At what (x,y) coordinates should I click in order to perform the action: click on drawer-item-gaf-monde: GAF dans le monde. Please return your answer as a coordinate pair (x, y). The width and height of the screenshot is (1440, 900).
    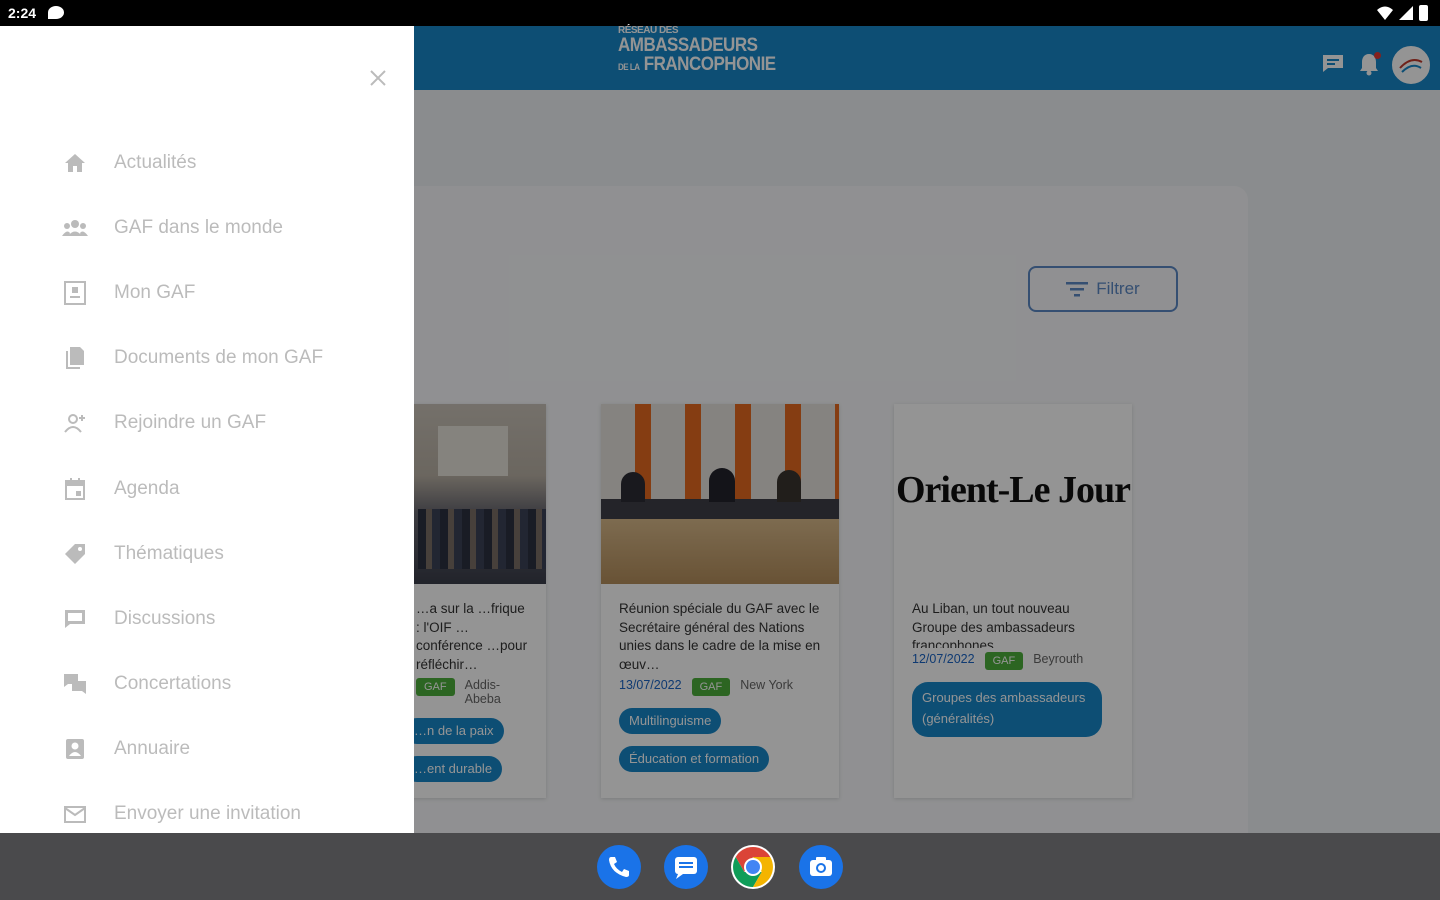
    Looking at the image, I should click on (207, 227).